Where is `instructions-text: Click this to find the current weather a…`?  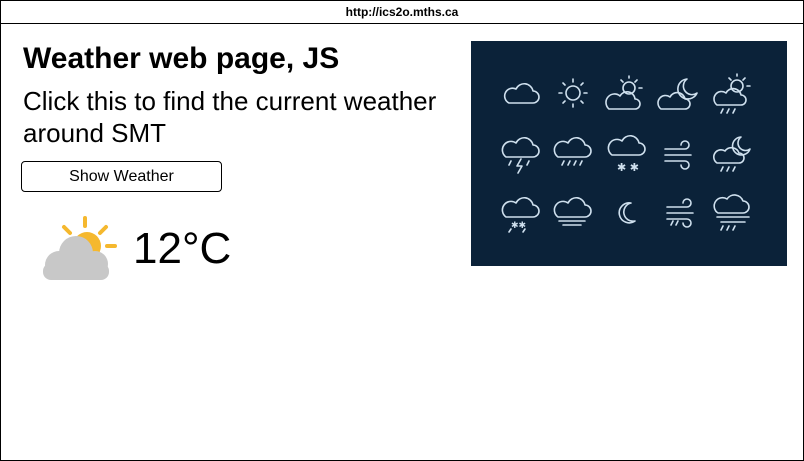
instructions-text: Click this to find the current weather a… is located at coordinates (230, 117).